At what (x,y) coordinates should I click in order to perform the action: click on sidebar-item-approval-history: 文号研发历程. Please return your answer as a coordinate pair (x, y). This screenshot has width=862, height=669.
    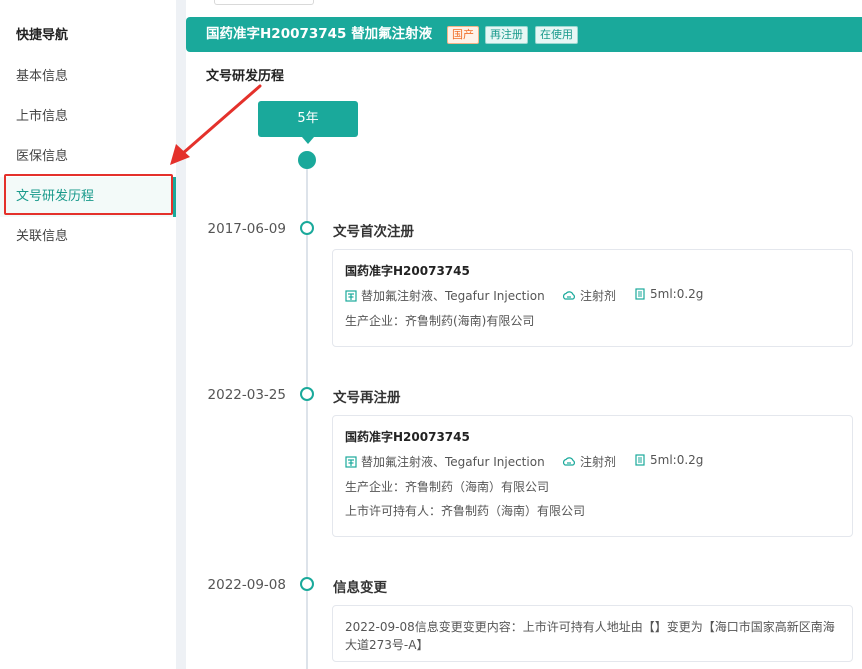
    Looking at the image, I should click on (88, 197).